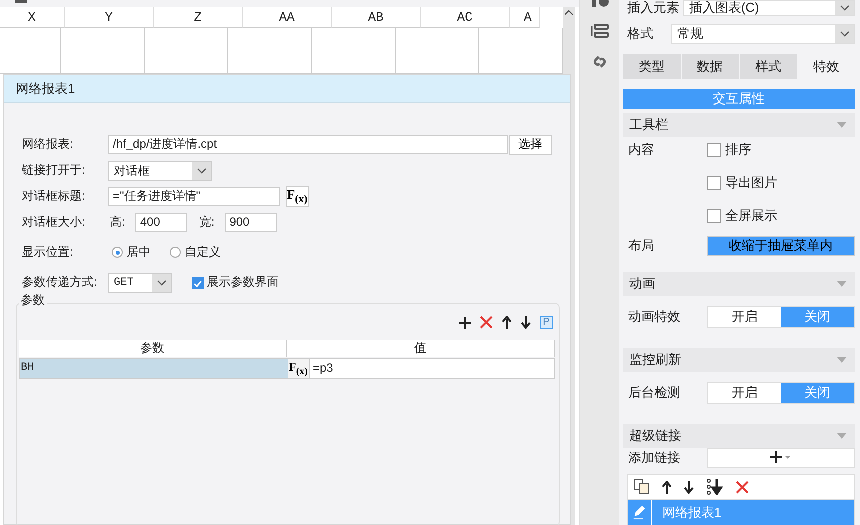 This screenshot has width=860, height=525. Describe the element at coordinates (654, 393) in the screenshot. I see `field-label: 后台检测` at that location.